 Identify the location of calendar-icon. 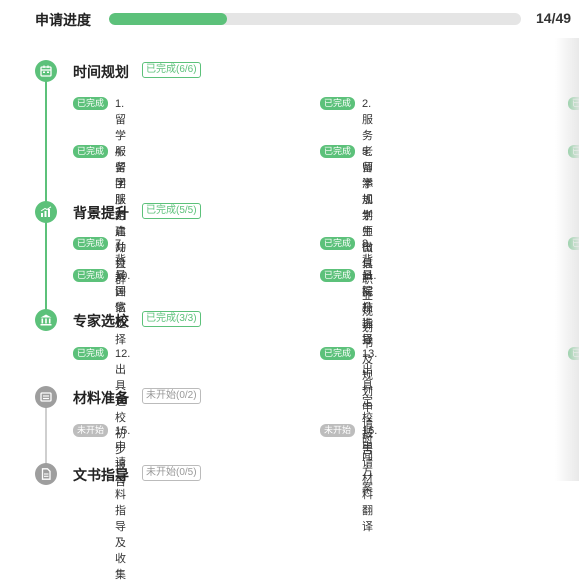
(46, 71).